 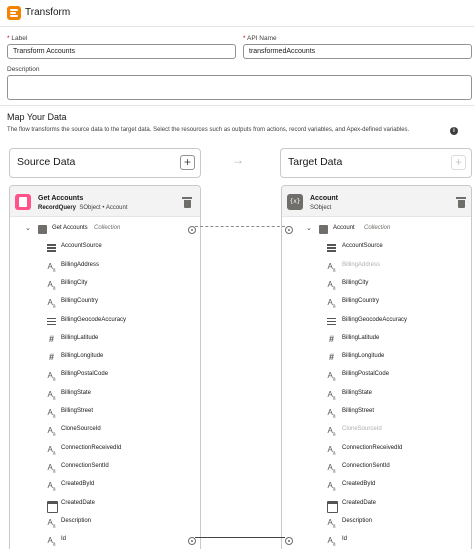 What do you see at coordinates (187, 202) in the screenshot?
I see `delete-source-icon` at bounding box center [187, 202].